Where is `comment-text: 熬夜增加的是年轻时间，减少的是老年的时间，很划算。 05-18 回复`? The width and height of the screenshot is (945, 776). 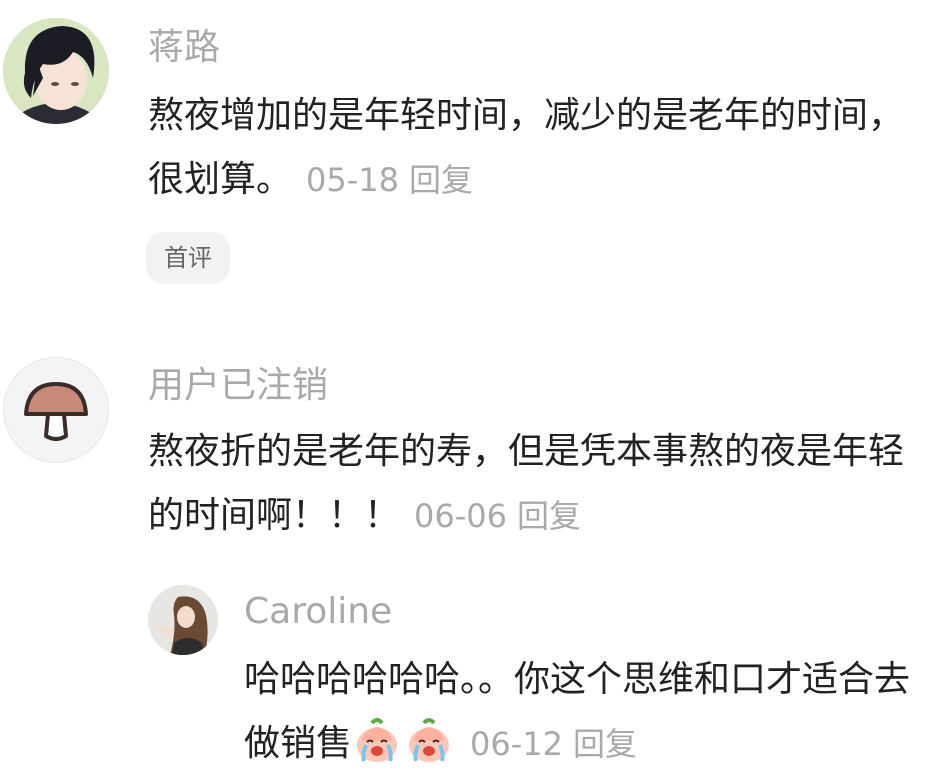
comment-text: 熬夜增加的是年轻时间，减少的是老年的时间，很划算。 05-18 回复 is located at coordinates (543, 148).